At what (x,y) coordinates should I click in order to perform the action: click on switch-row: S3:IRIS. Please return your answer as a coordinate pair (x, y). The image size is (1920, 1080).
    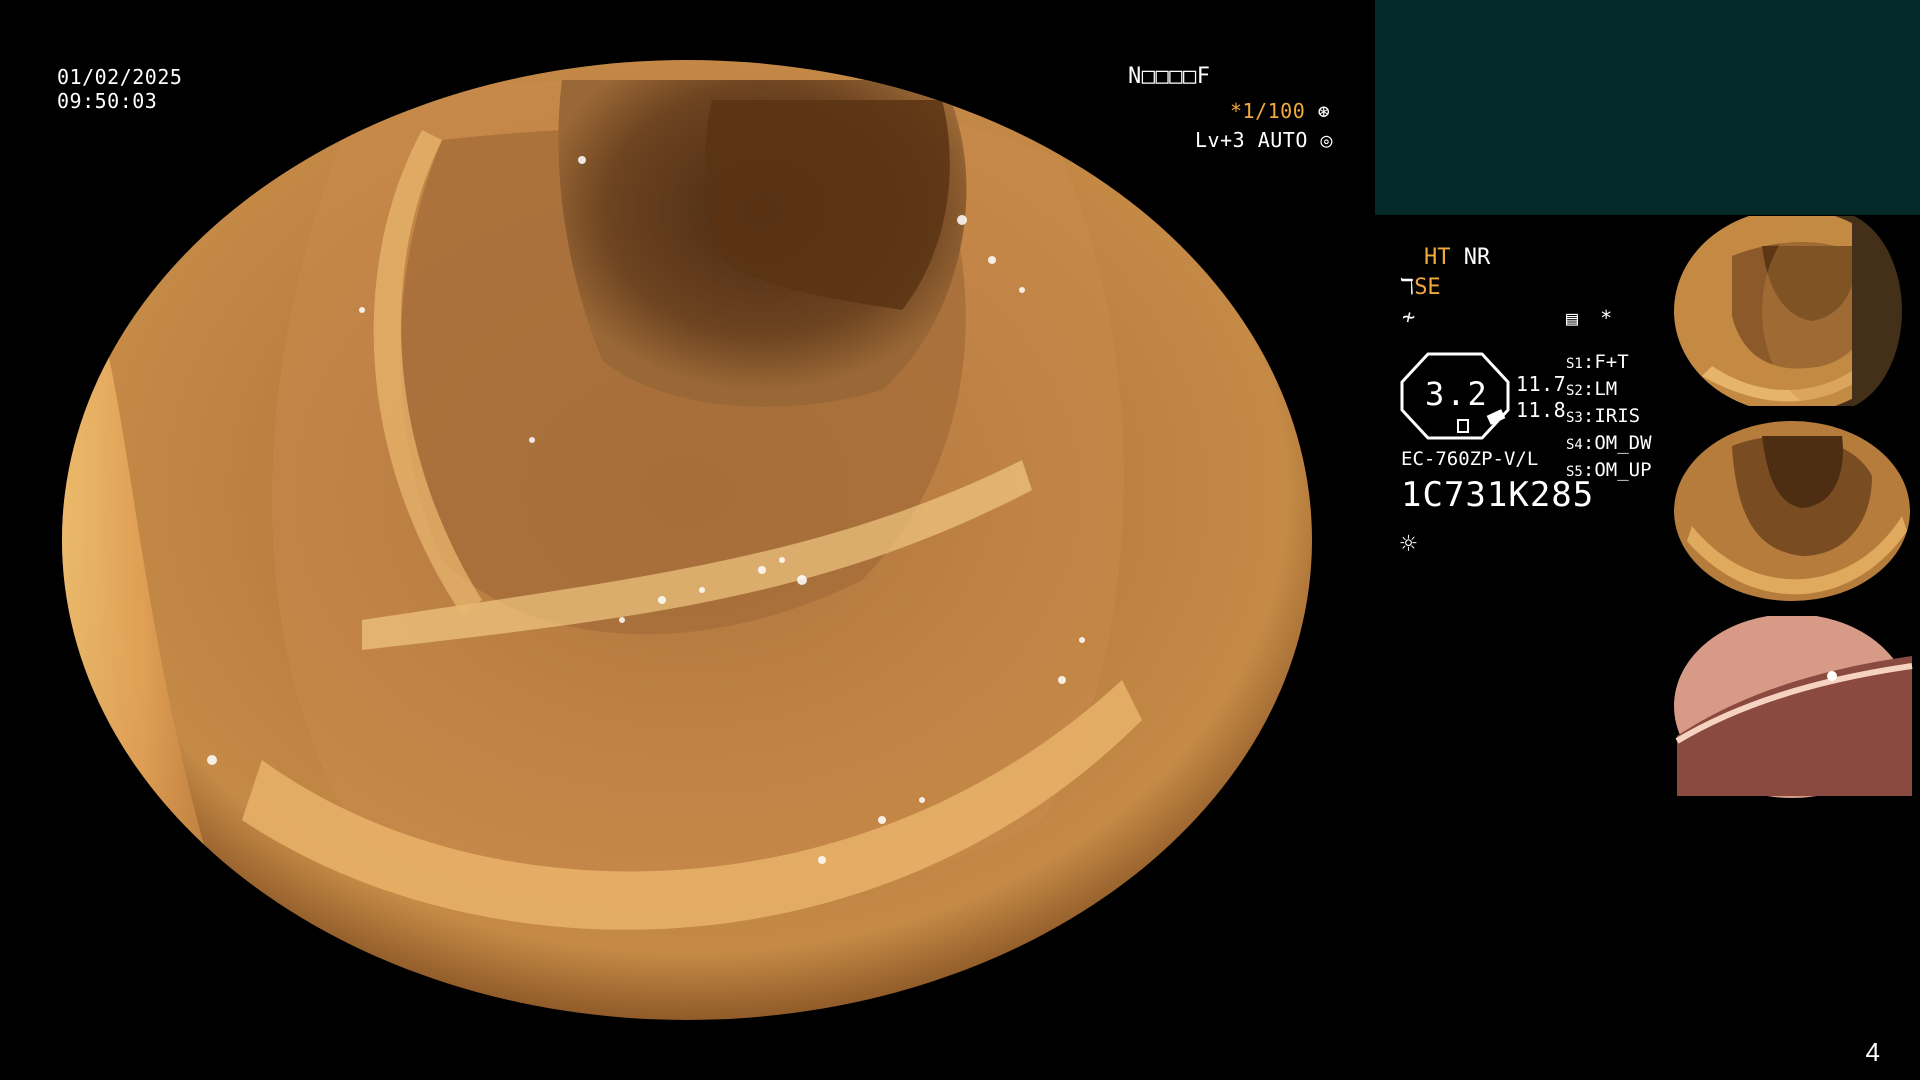
    Looking at the image, I should click on (1603, 416).